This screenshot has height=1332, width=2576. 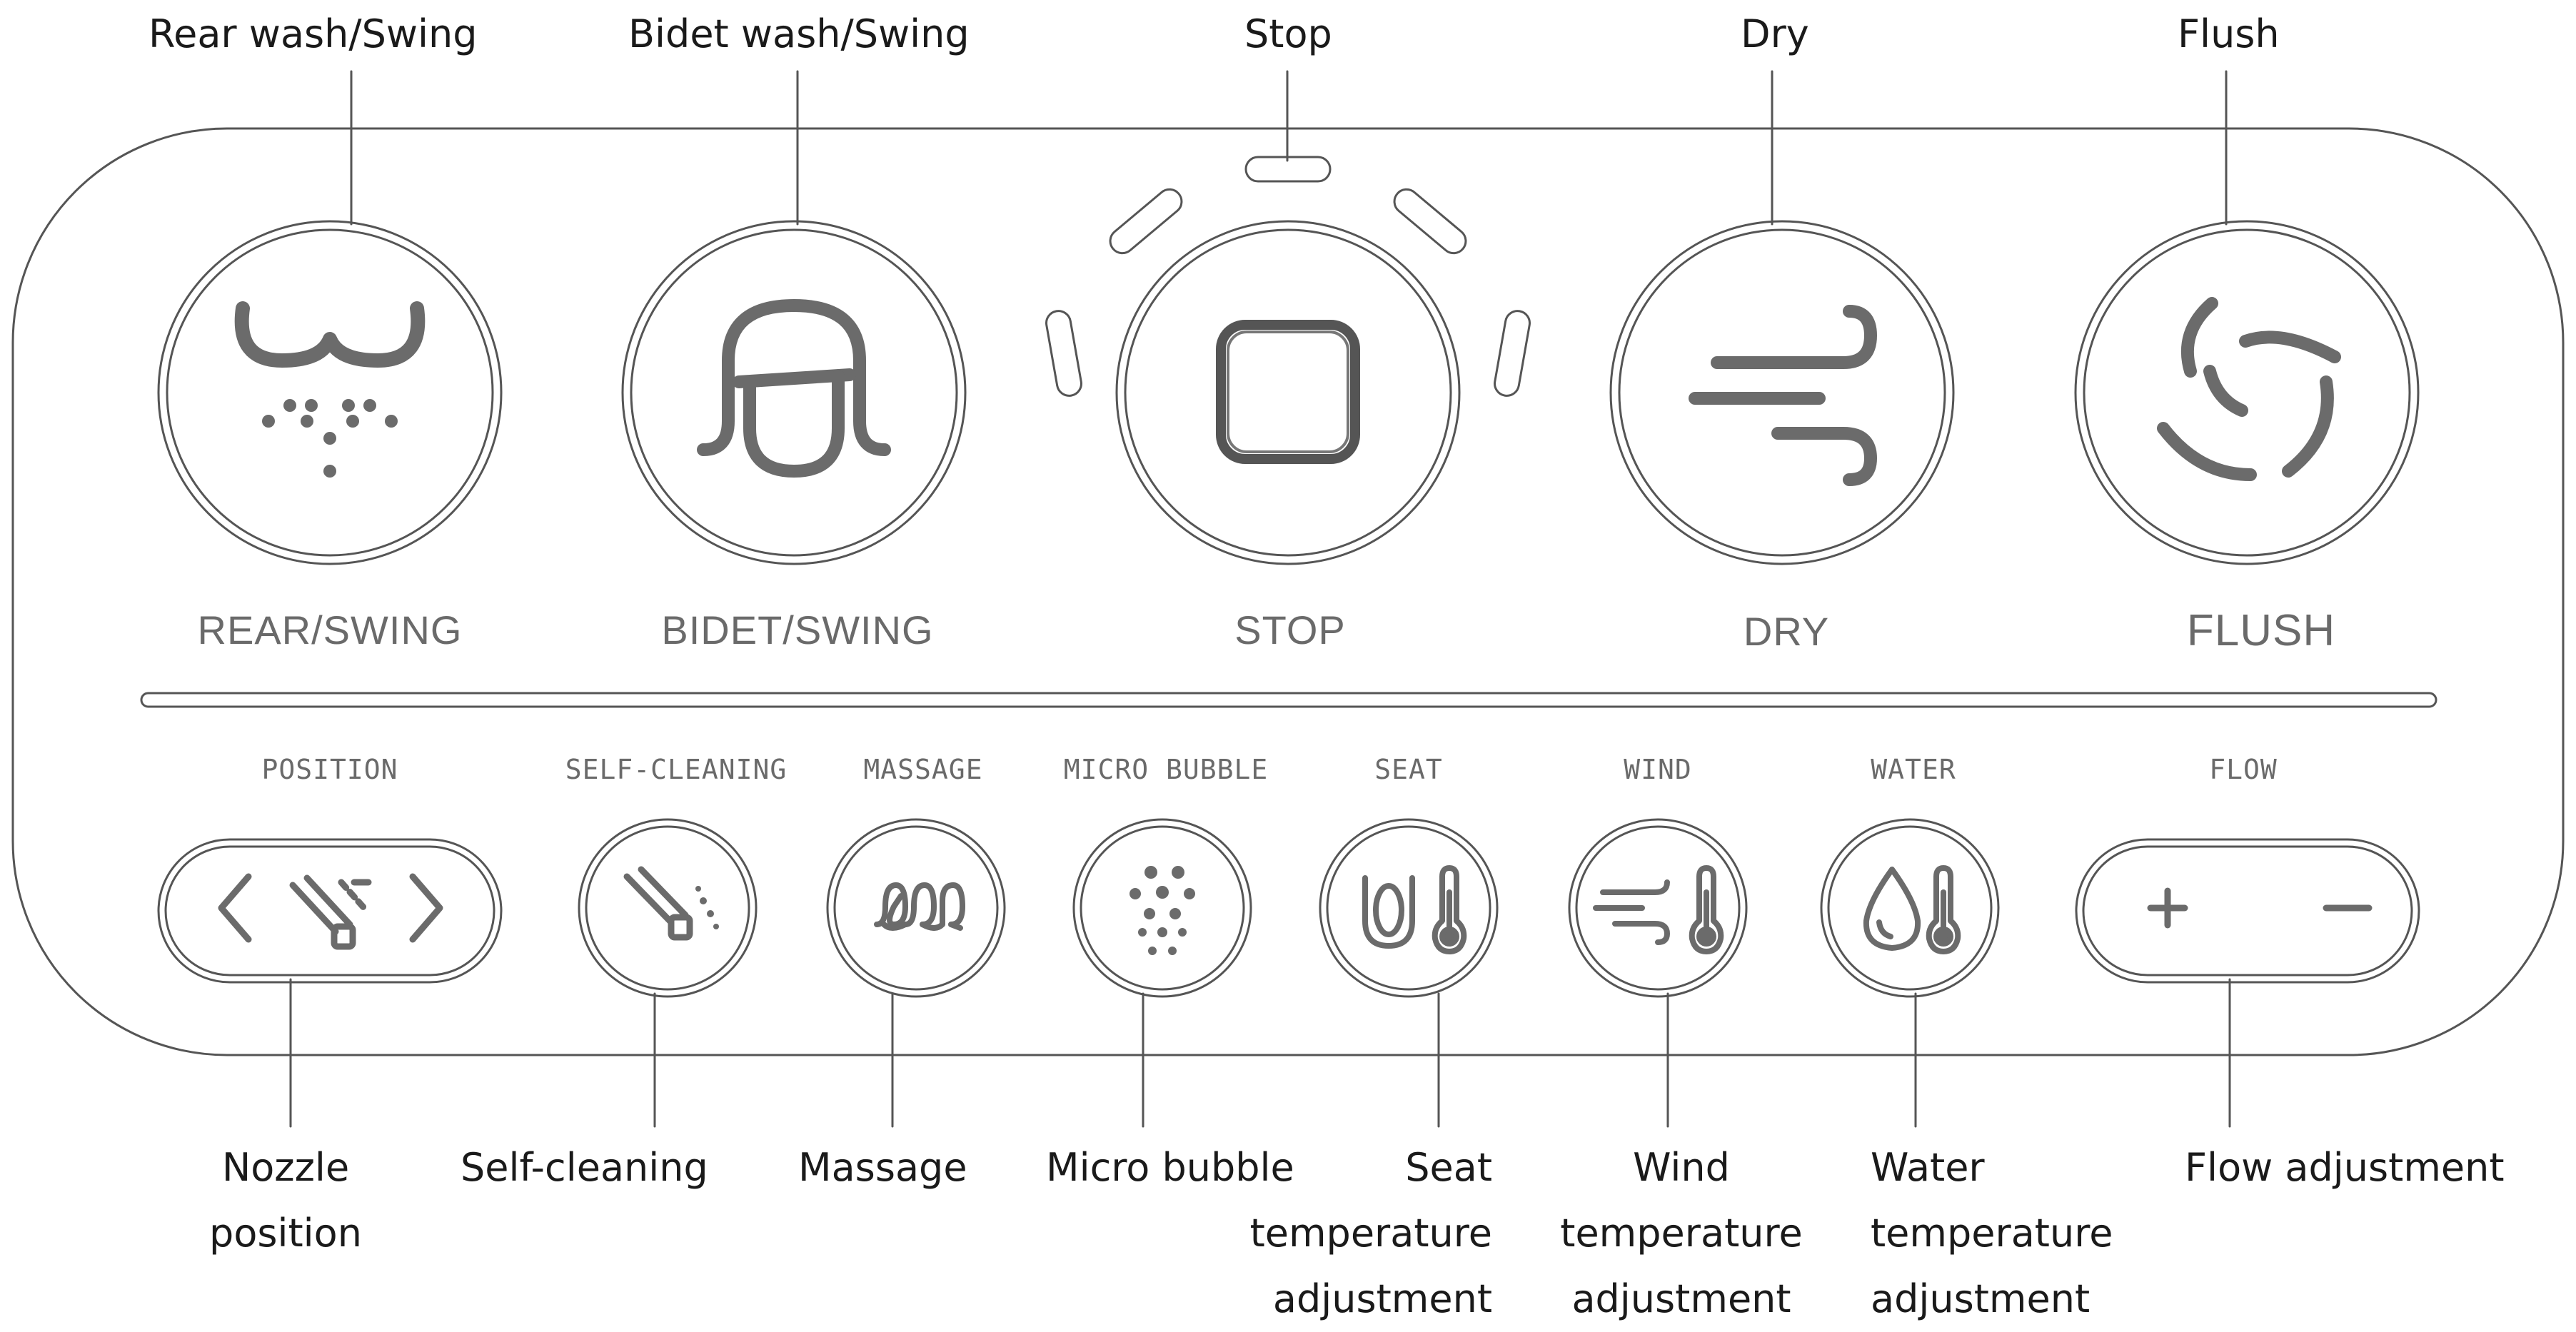 What do you see at coordinates (1681, 1233) in the screenshot?
I see `callout-wind-temperature: Wind temperature adjustment` at bounding box center [1681, 1233].